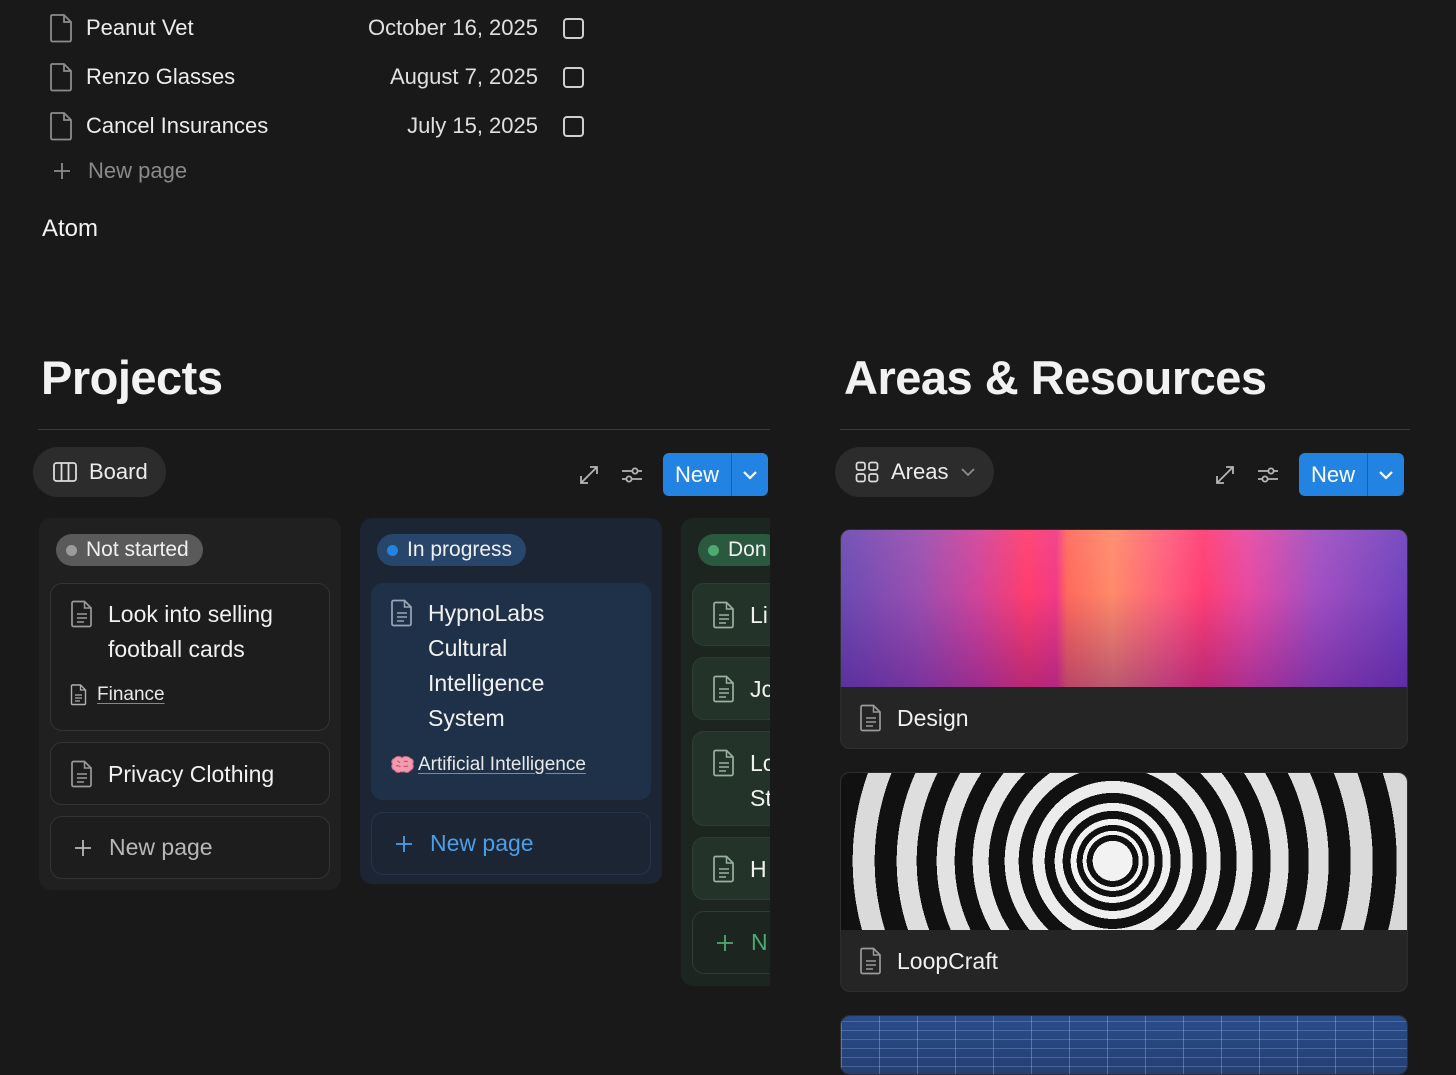 This screenshot has height=1075, width=1456. Describe the element at coordinates (759, 615) in the screenshot. I see `card-title: Li` at that location.